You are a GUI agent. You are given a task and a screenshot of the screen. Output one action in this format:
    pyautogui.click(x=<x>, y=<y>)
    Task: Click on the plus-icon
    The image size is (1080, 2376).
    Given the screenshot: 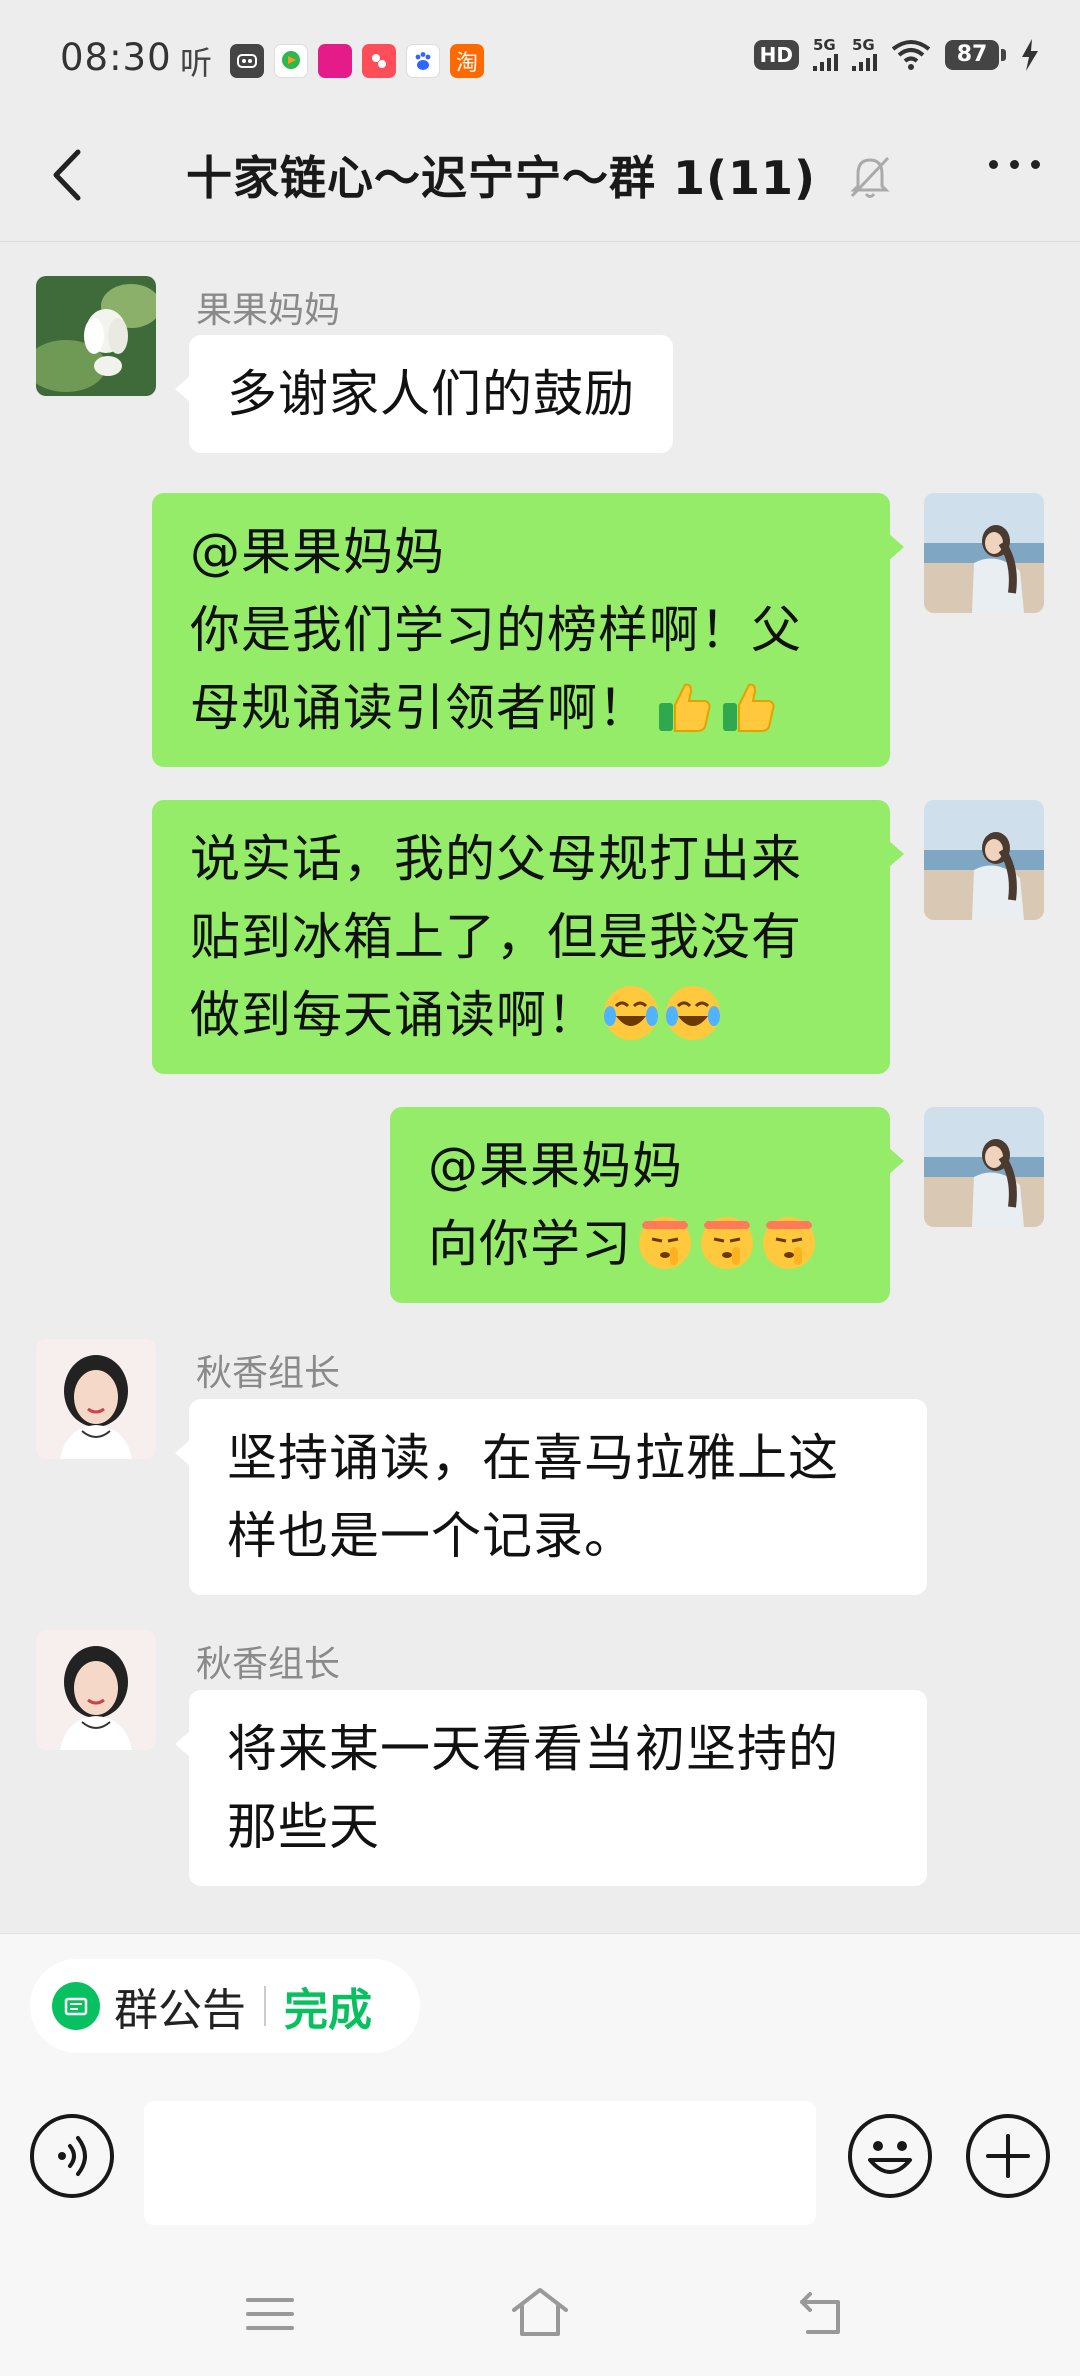 What is the action you would take?
    pyautogui.click(x=1008, y=2156)
    